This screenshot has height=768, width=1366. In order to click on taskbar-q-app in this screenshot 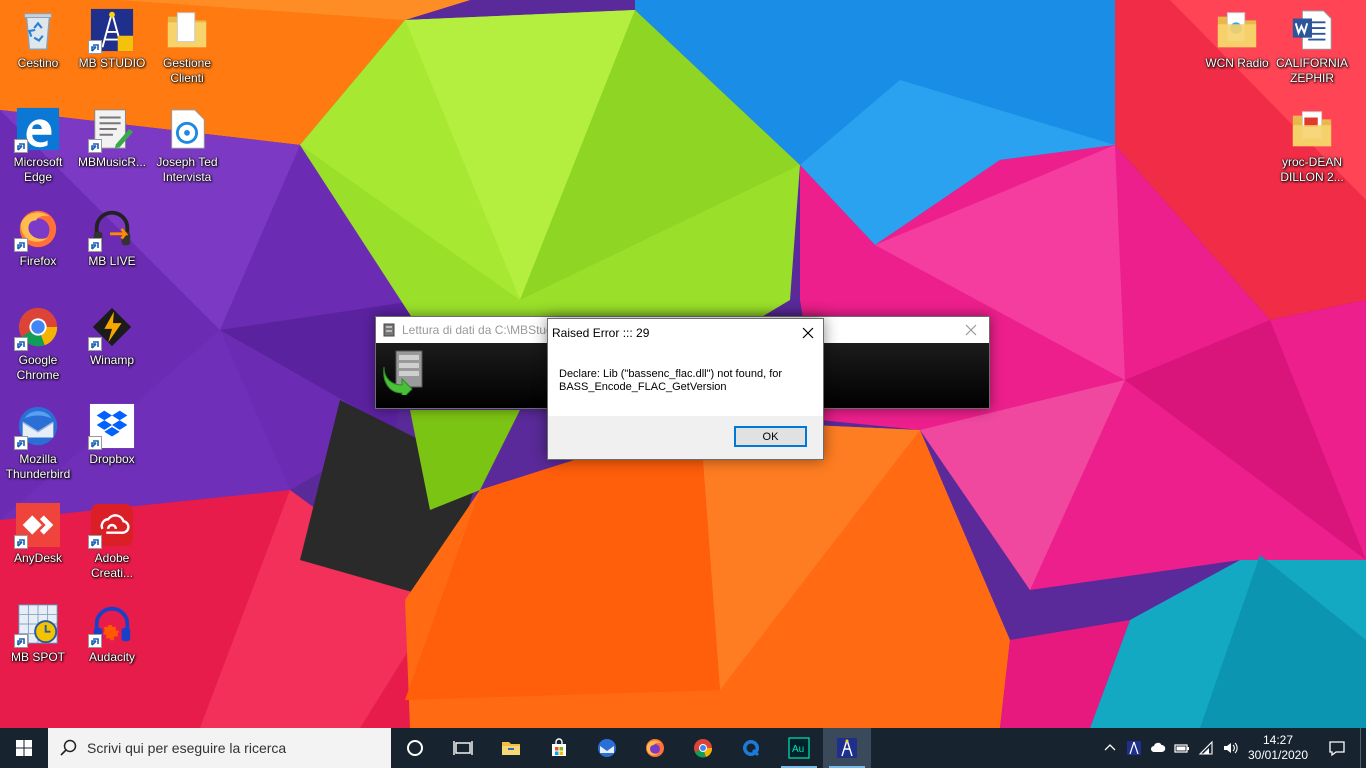, I will do `click(751, 748)`.